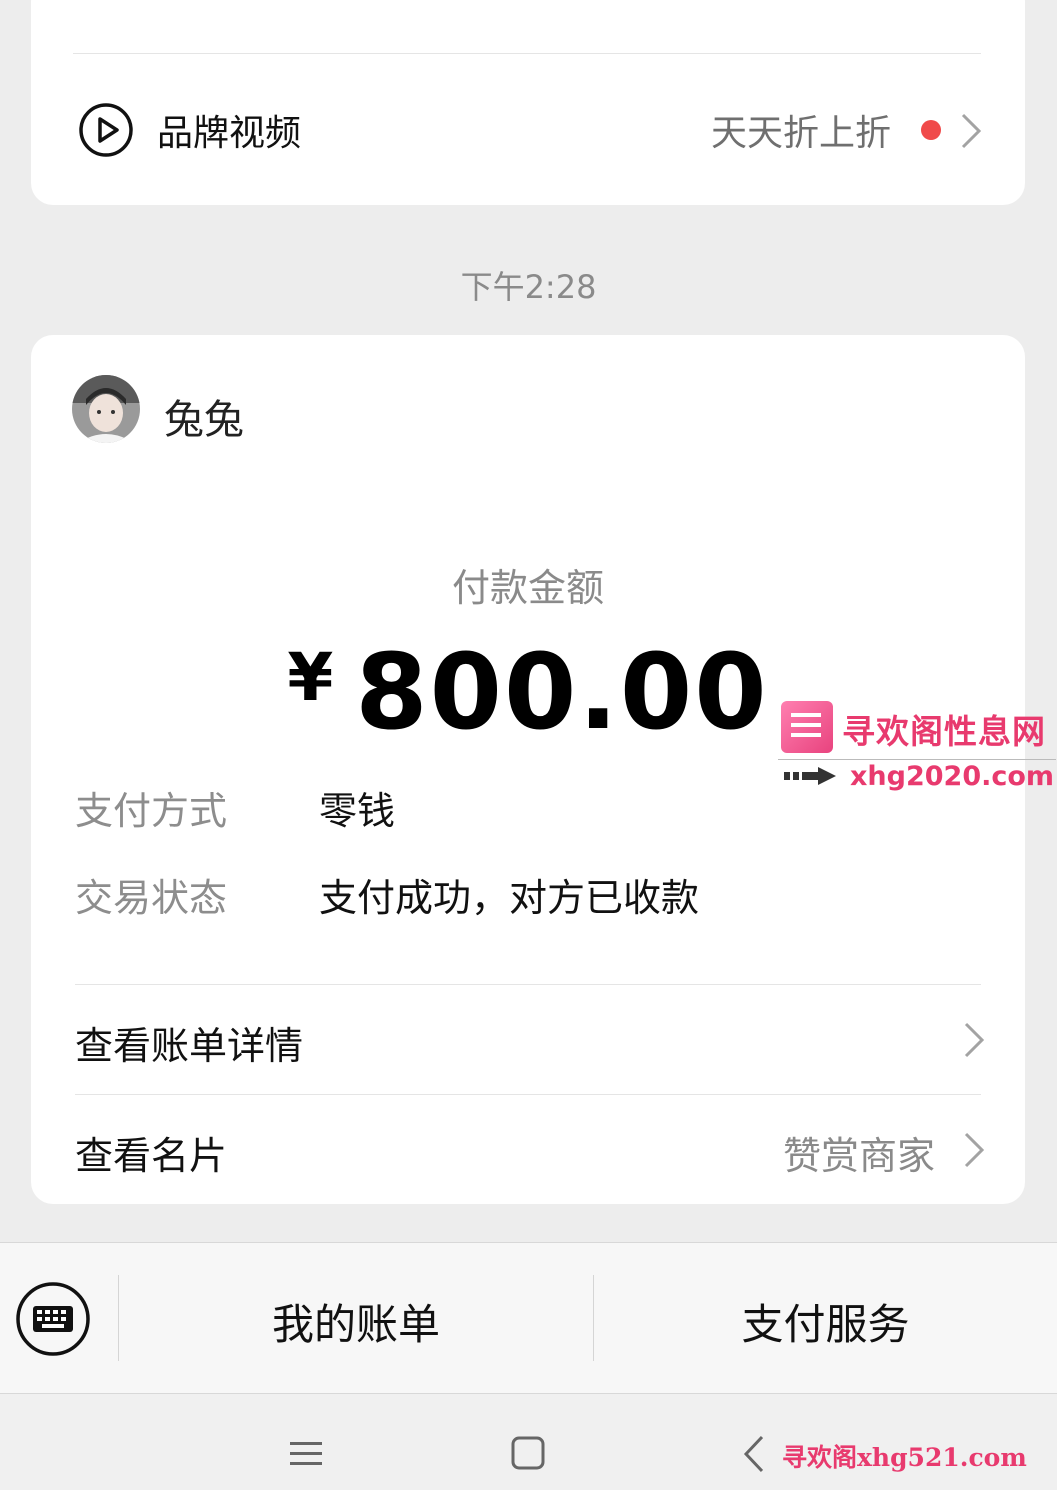 Image resolution: width=1057 pixels, height=1490 pixels. I want to click on brand-video-row: 品牌视频 天天折上折, so click(528, 130).